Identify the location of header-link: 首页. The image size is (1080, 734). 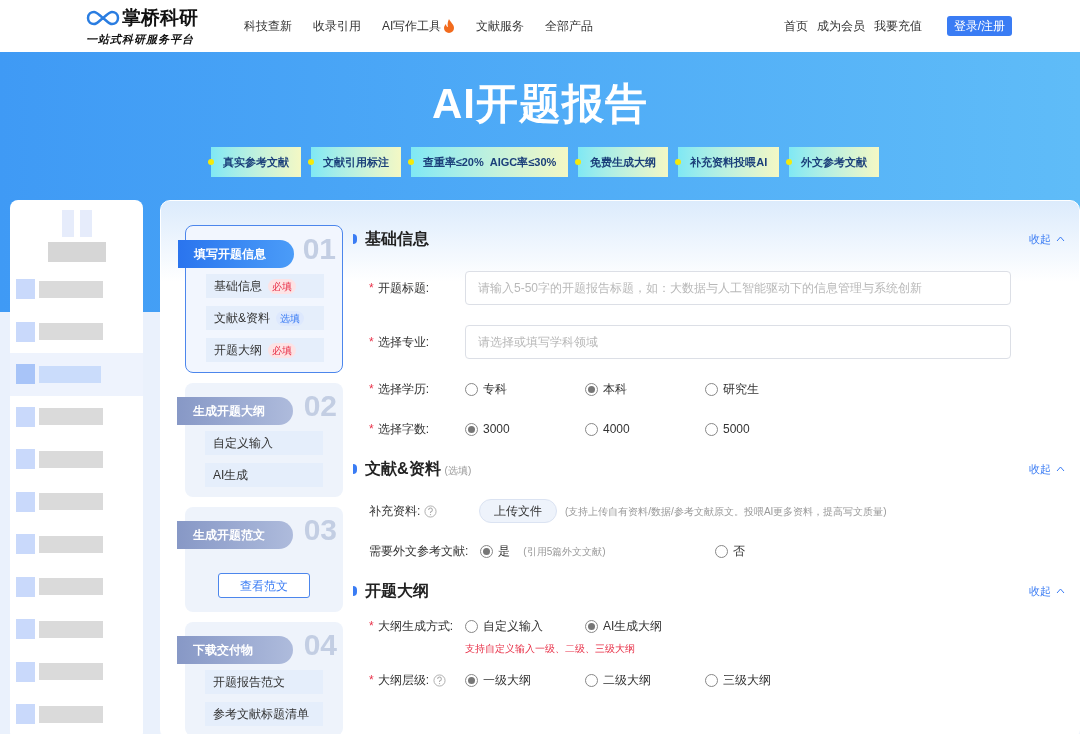
(795, 26).